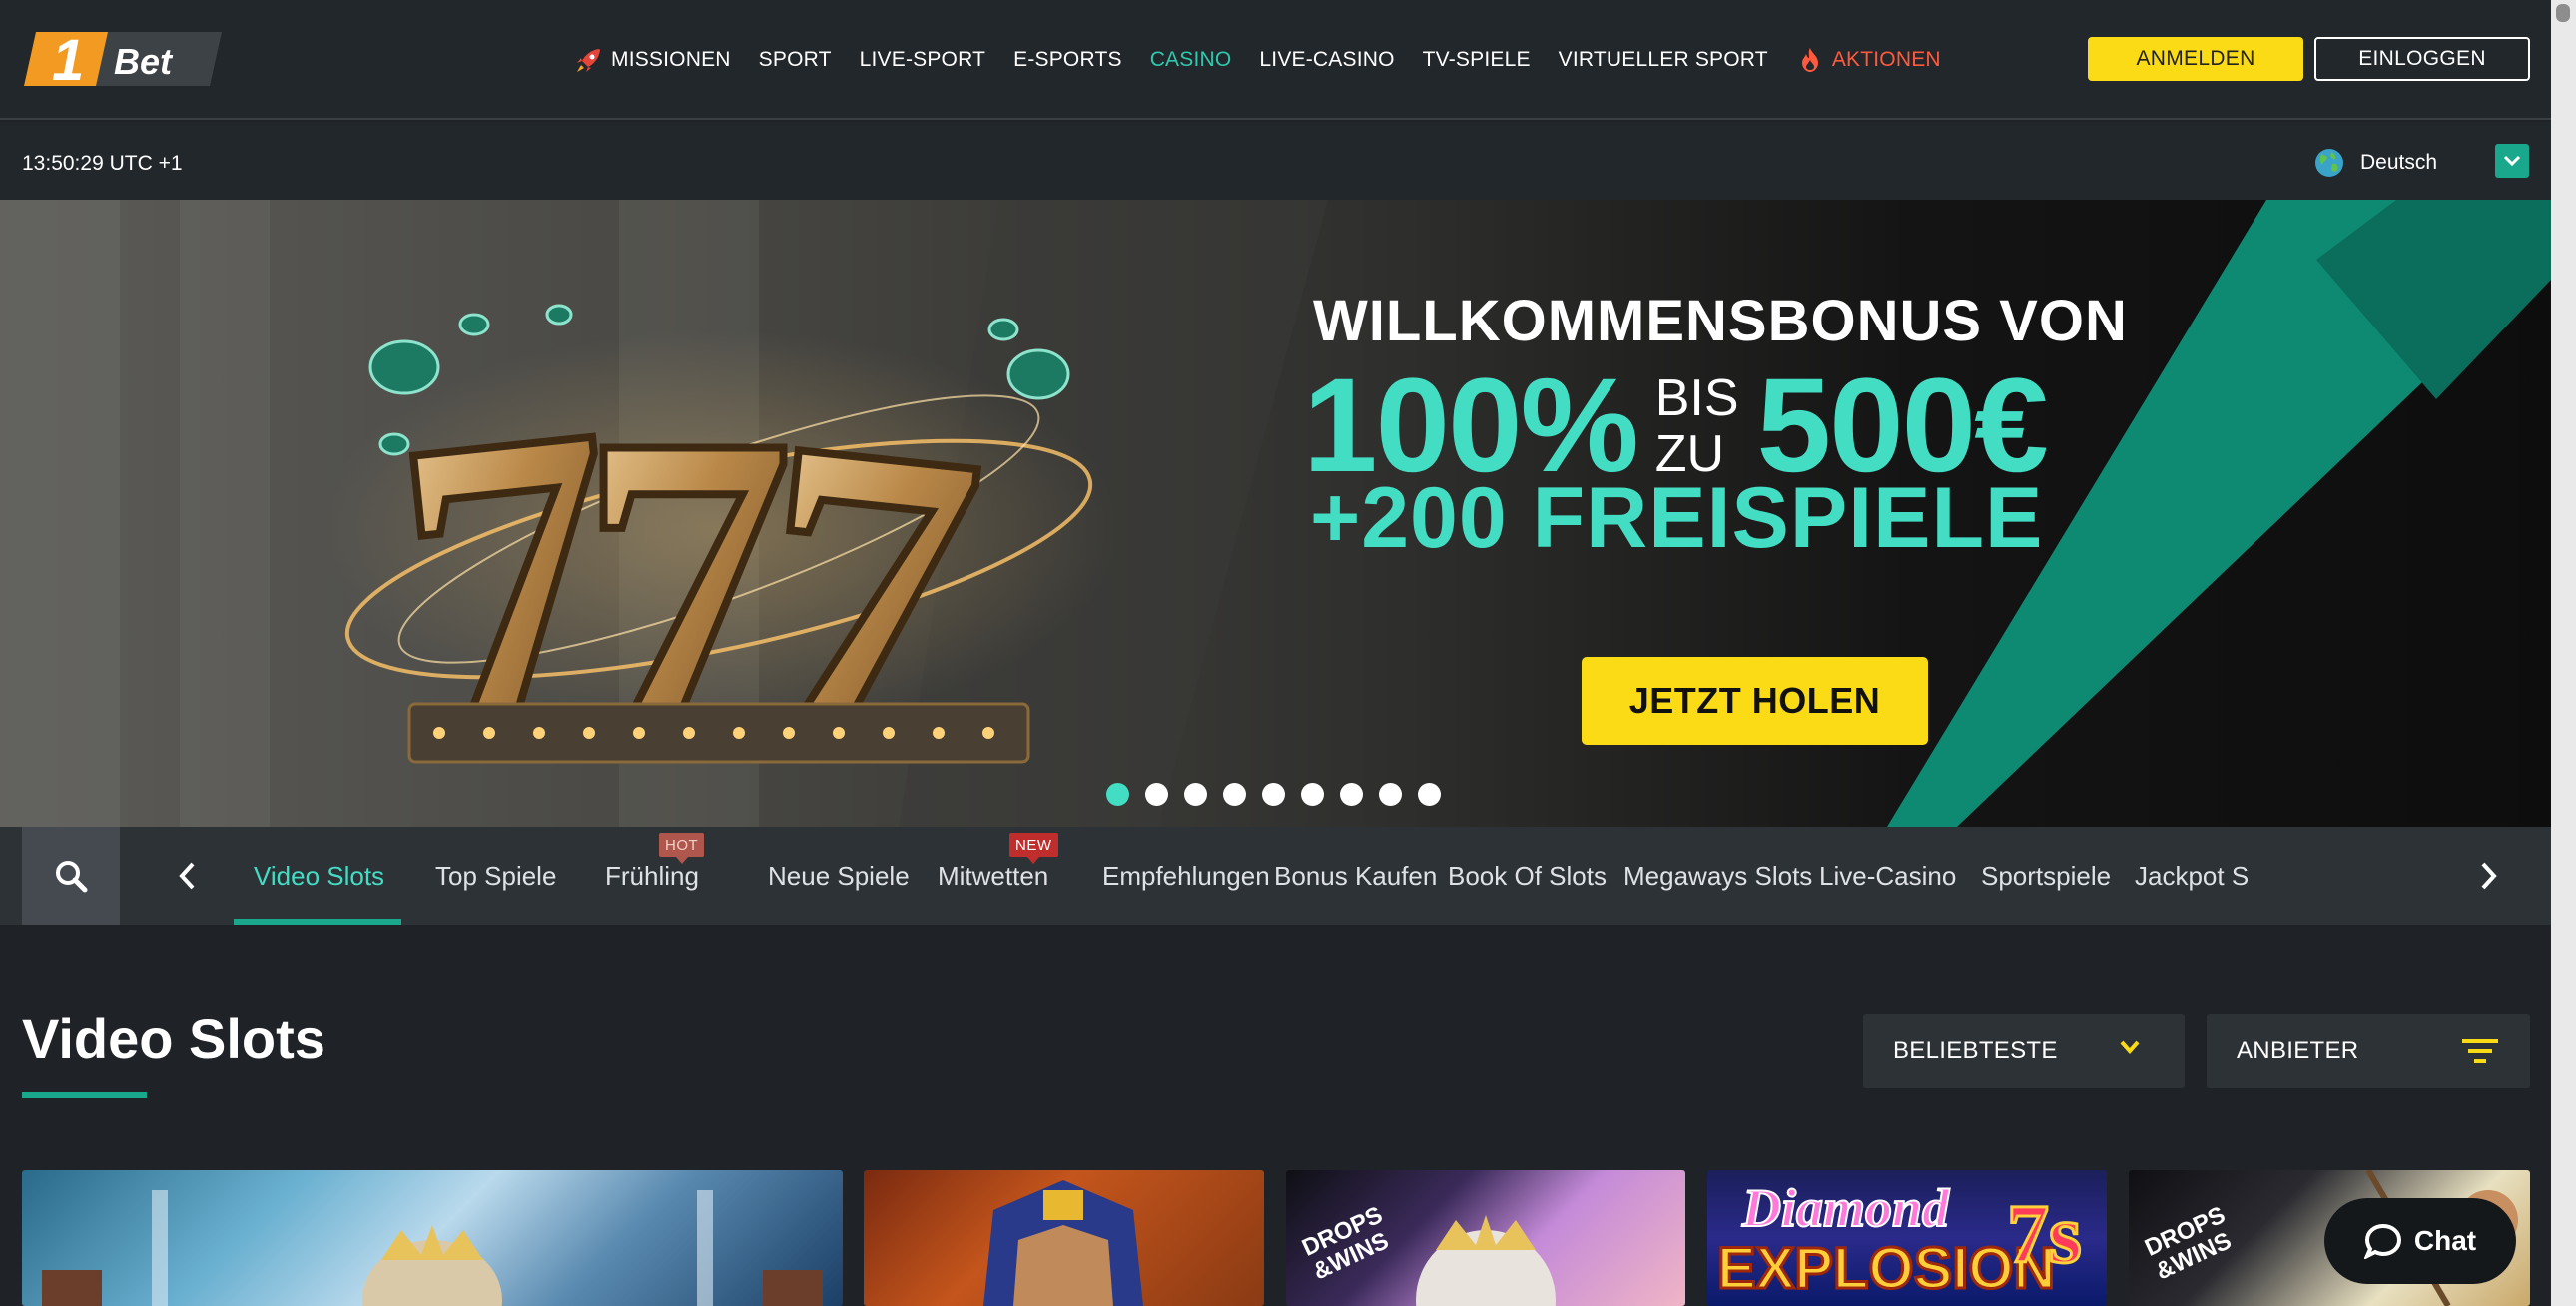 This screenshot has width=2576, height=1306. I want to click on language-selector: Deutsch, so click(2375, 163).